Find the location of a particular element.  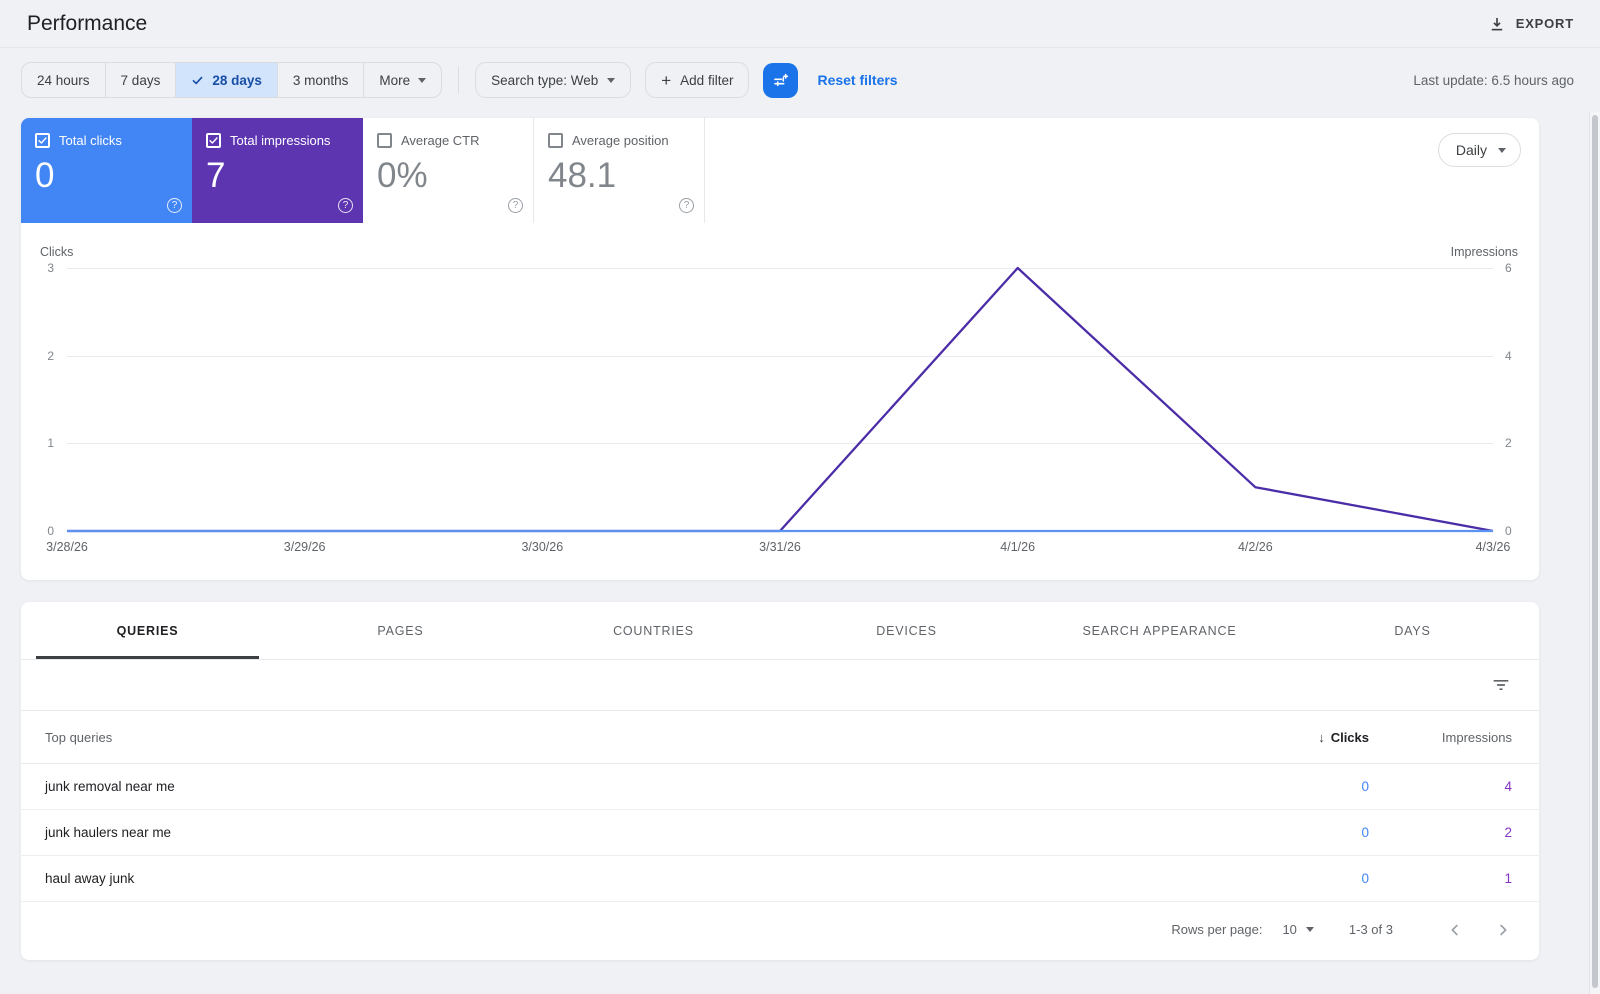

previous-page-button is located at coordinates (1455, 930).